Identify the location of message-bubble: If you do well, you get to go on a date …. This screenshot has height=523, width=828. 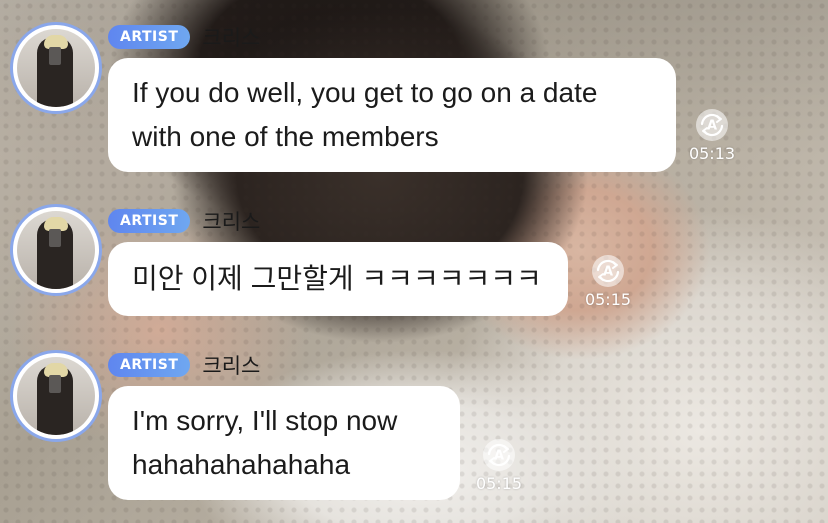
(392, 115).